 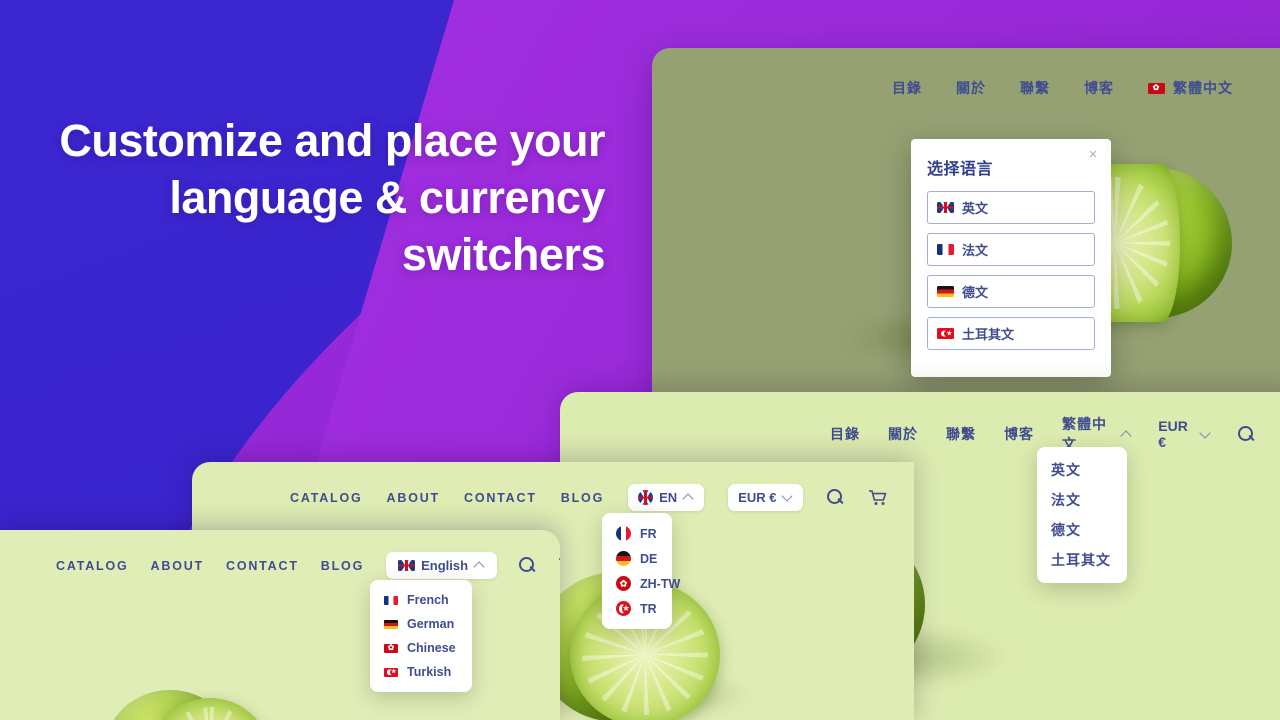 I want to click on language-dropdown-third: FR DE ZH-TW TR, so click(x=641, y=571).